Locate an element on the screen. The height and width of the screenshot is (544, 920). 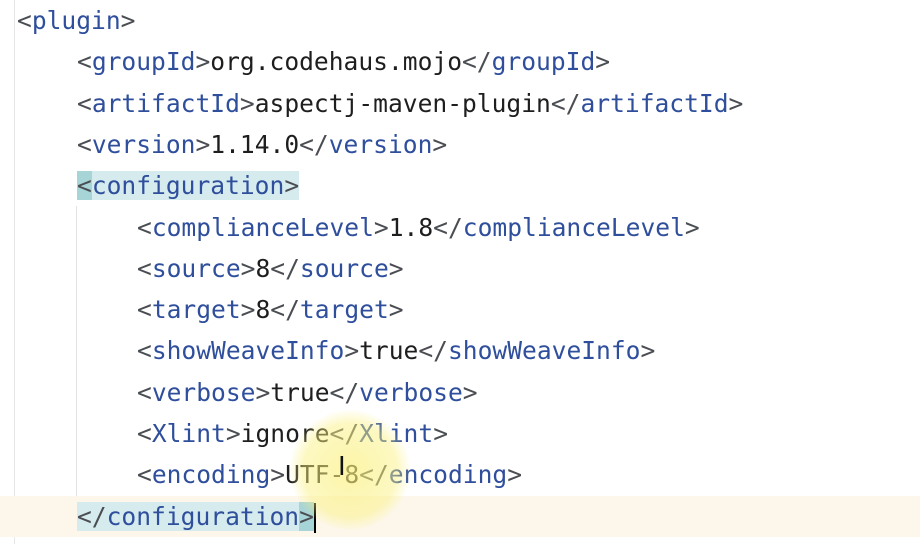
close-tag: </encoding> is located at coordinates (440, 474).